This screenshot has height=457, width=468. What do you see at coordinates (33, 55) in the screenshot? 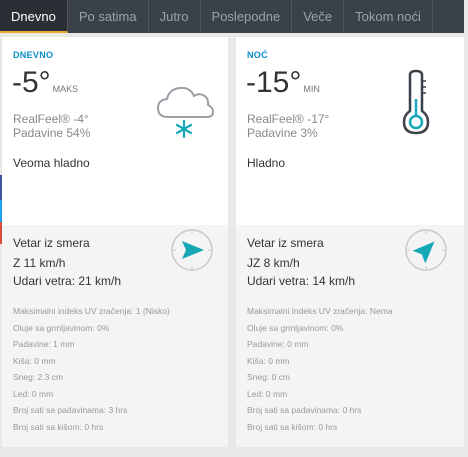
I see `day-label: DNEVNO` at bounding box center [33, 55].